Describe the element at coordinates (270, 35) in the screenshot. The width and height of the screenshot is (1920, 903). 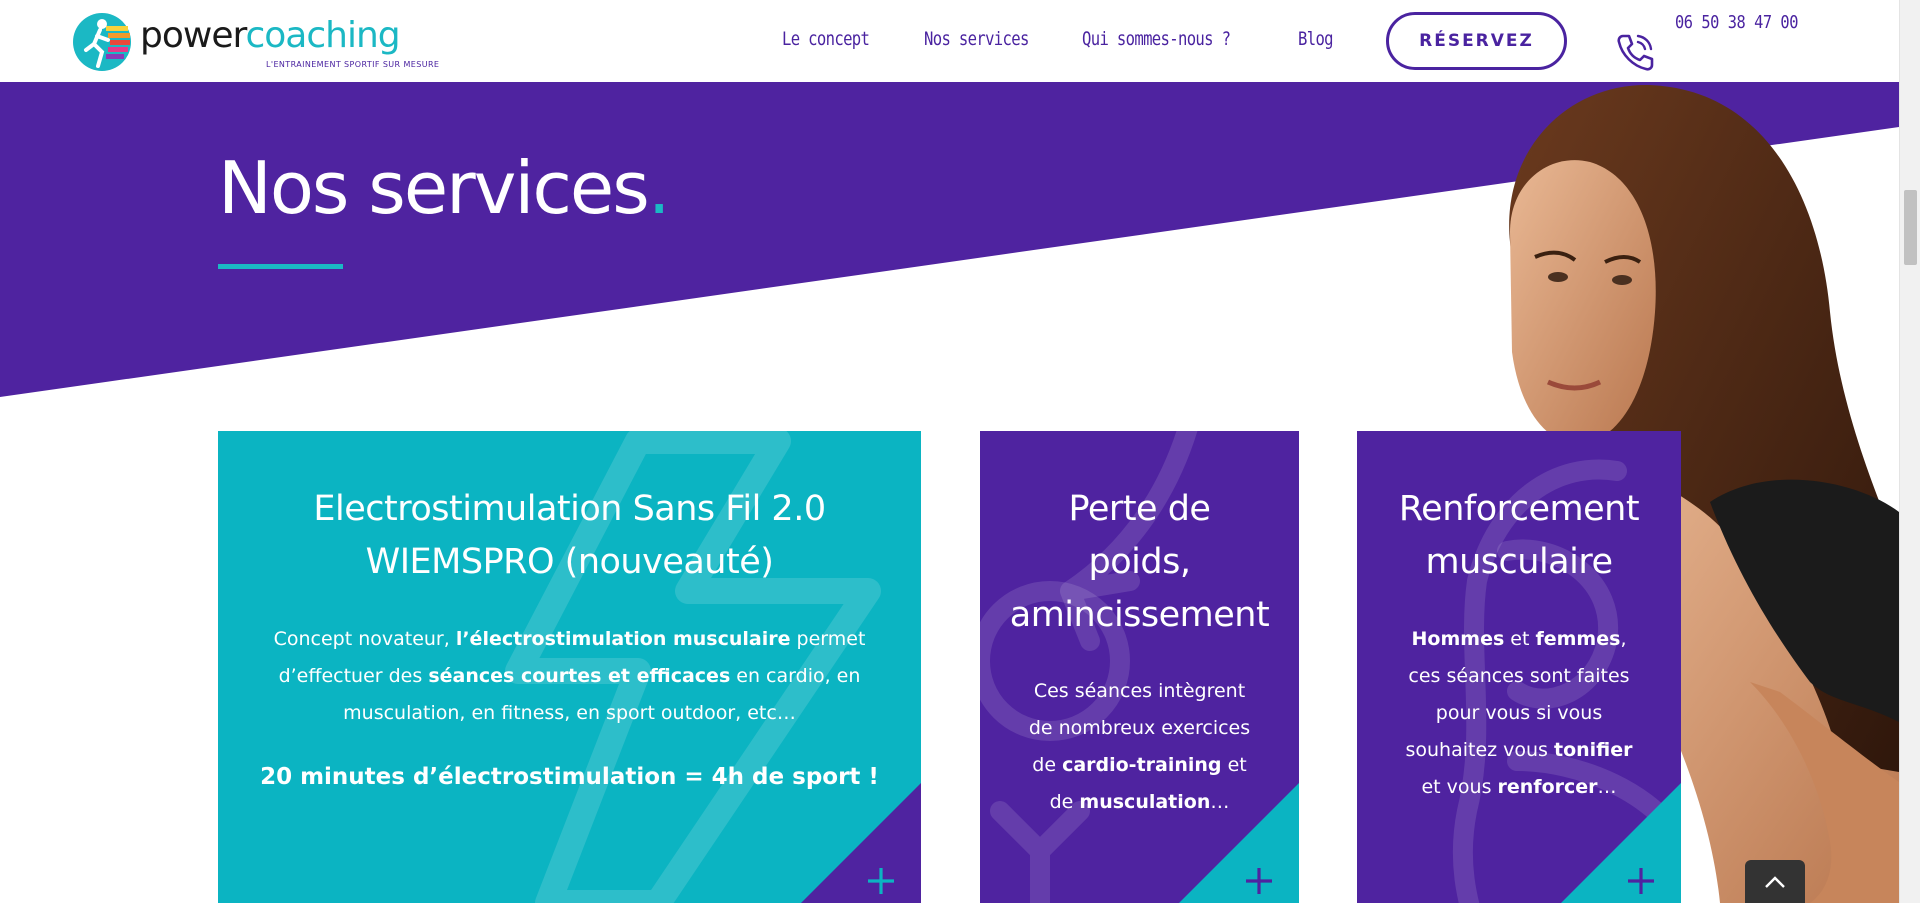
I see `logo-wordmark: powercoaching` at that location.